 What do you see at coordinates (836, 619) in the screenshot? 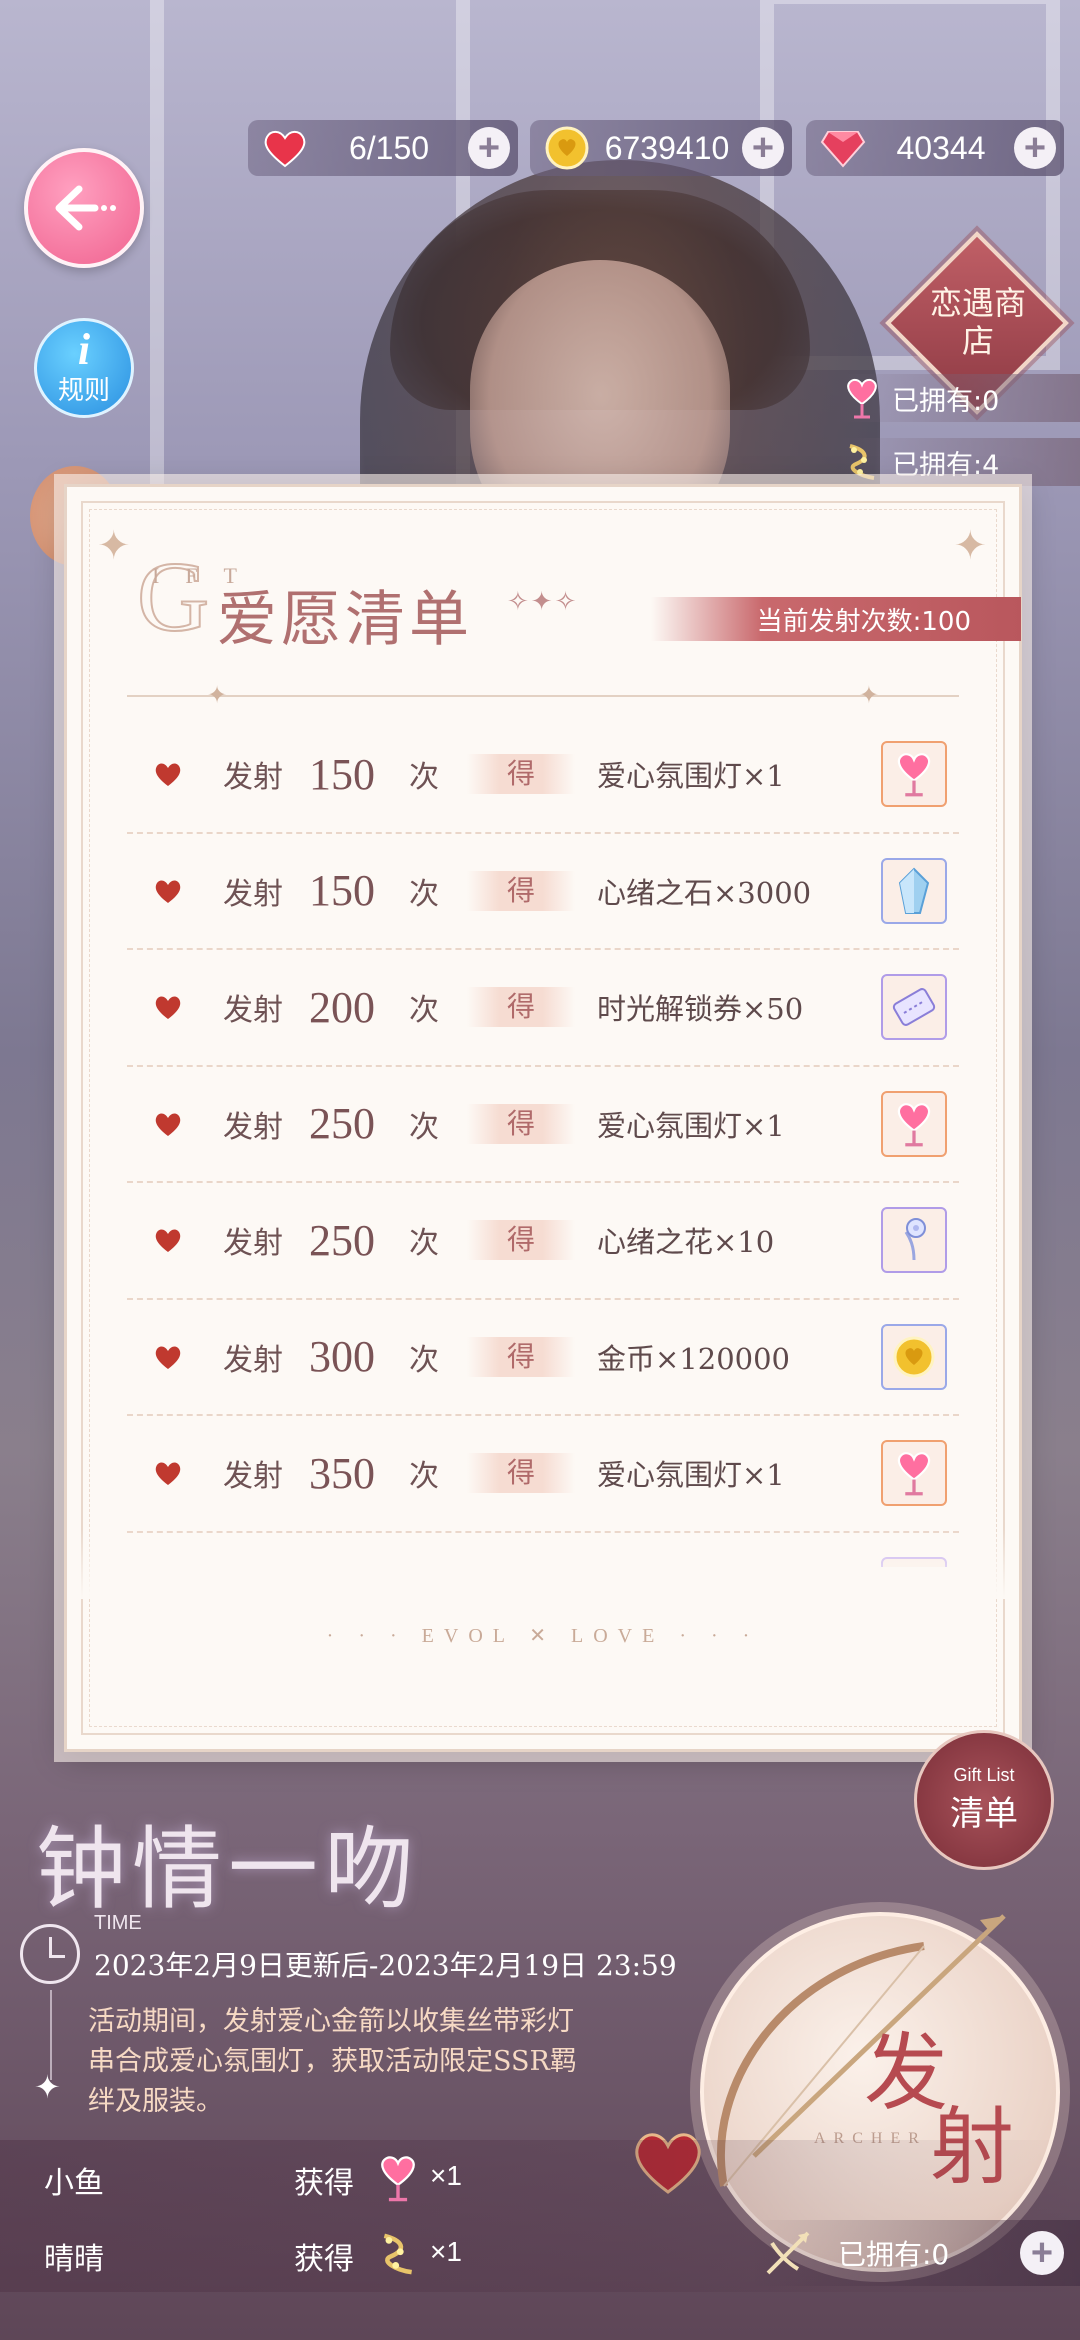
I see `launch-count-banner: 当前发射次数:100` at bounding box center [836, 619].